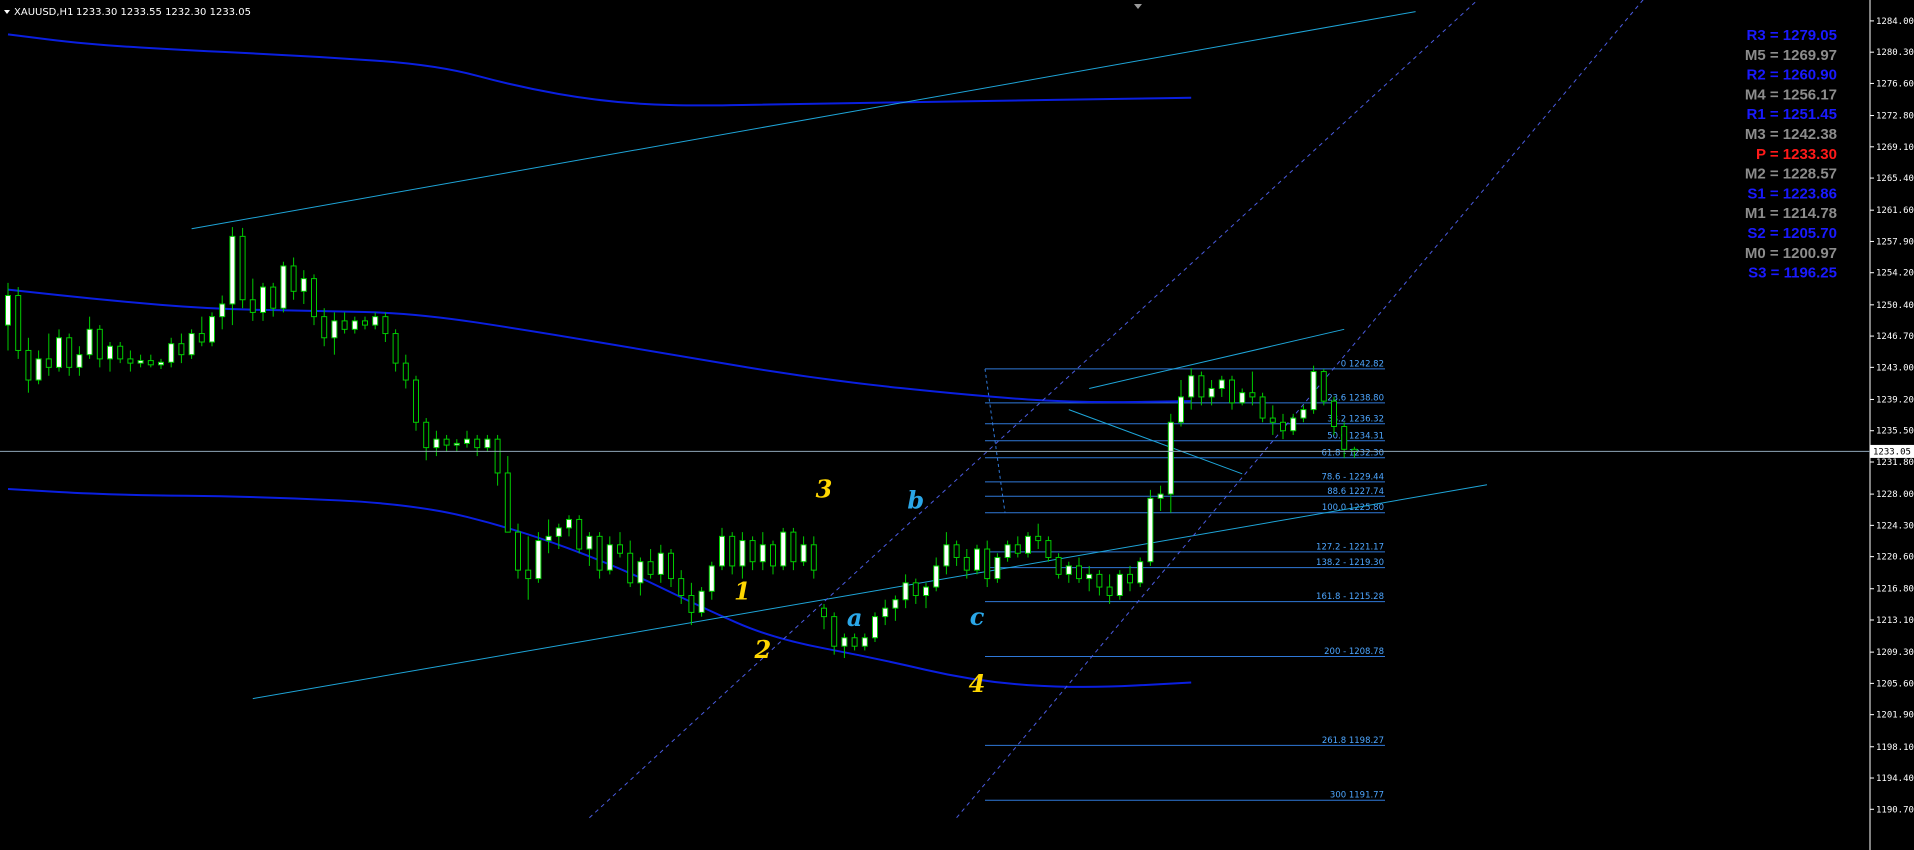  What do you see at coordinates (1350, 547) in the screenshot?
I see `fib-level-label: 127.2 - 1221.17` at bounding box center [1350, 547].